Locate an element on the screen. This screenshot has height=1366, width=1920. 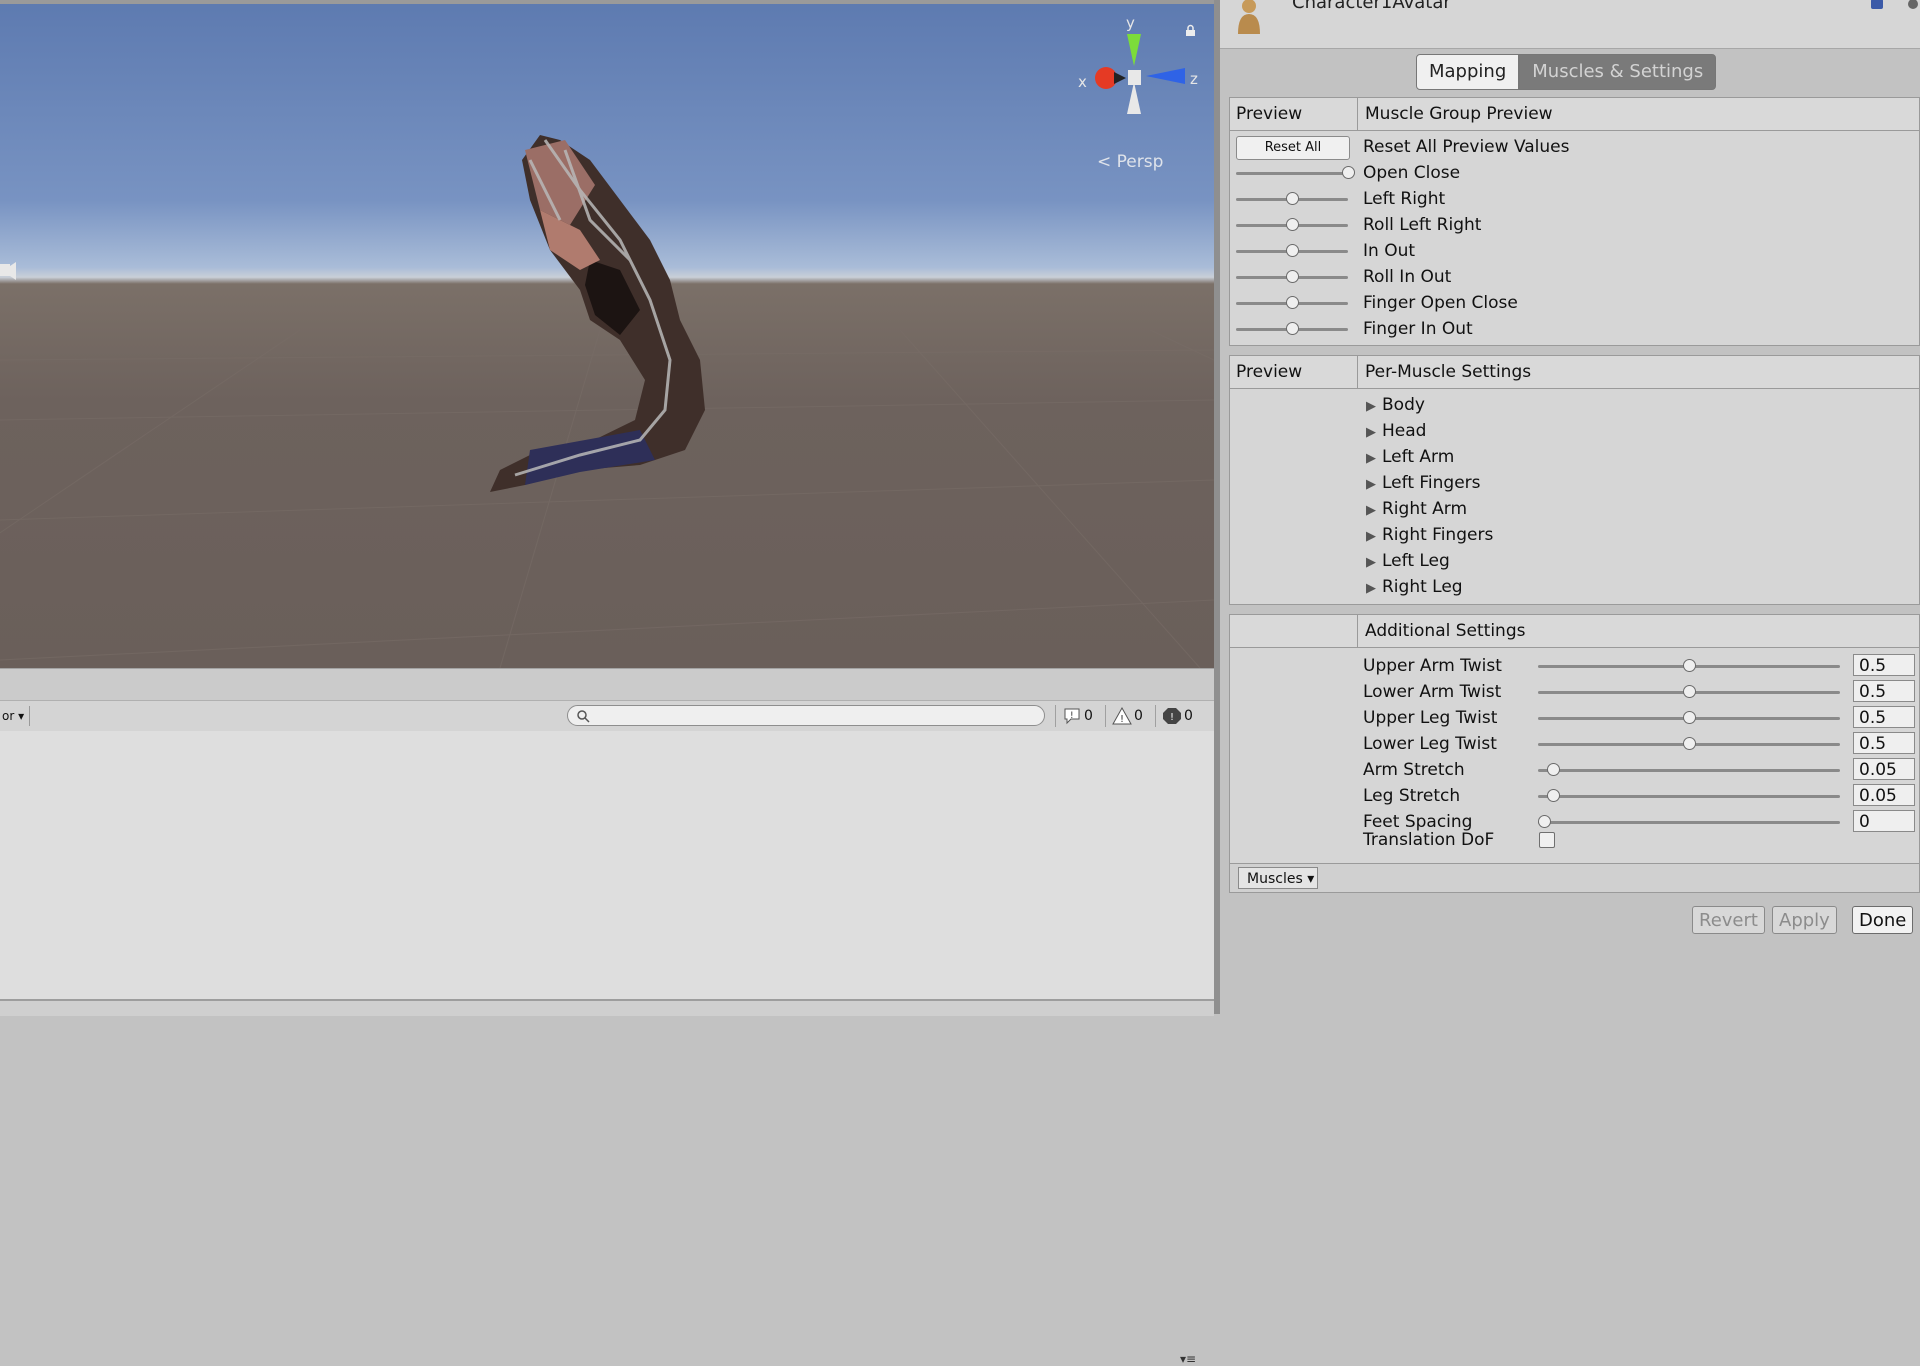
error-count: 0 is located at coordinates (1188, 716).